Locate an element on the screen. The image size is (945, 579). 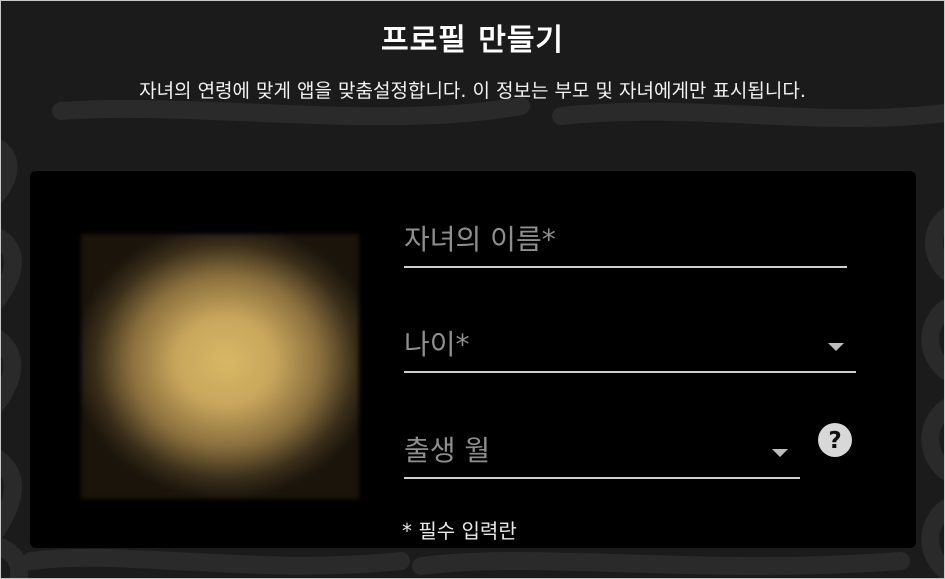
required-fields-note: * 필수 입력란 is located at coordinates (459, 531).